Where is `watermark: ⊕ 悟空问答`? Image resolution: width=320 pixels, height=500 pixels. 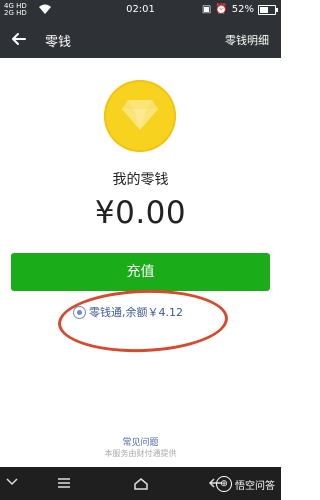 watermark: ⊕ 悟空问答 is located at coordinates (245, 484).